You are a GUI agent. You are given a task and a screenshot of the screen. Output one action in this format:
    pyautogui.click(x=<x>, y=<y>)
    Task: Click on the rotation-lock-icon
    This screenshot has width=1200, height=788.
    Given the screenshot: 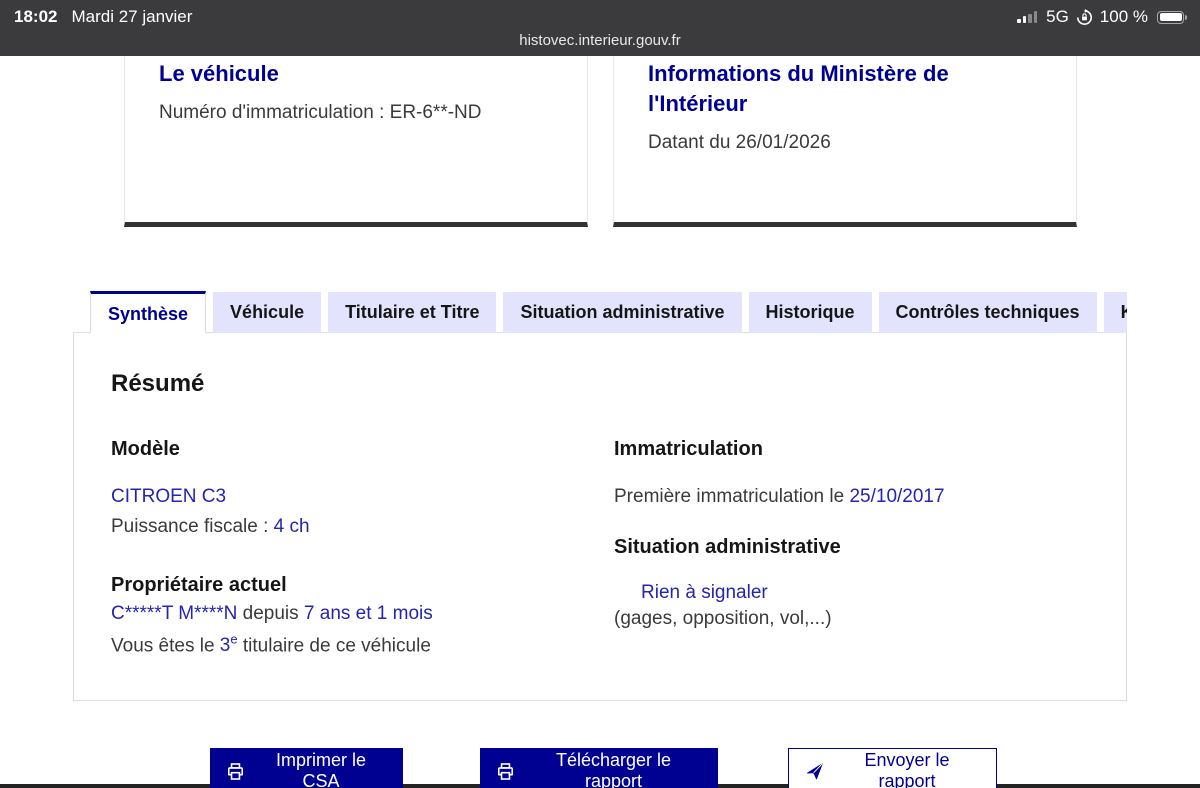 What is the action you would take?
    pyautogui.click(x=1084, y=17)
    